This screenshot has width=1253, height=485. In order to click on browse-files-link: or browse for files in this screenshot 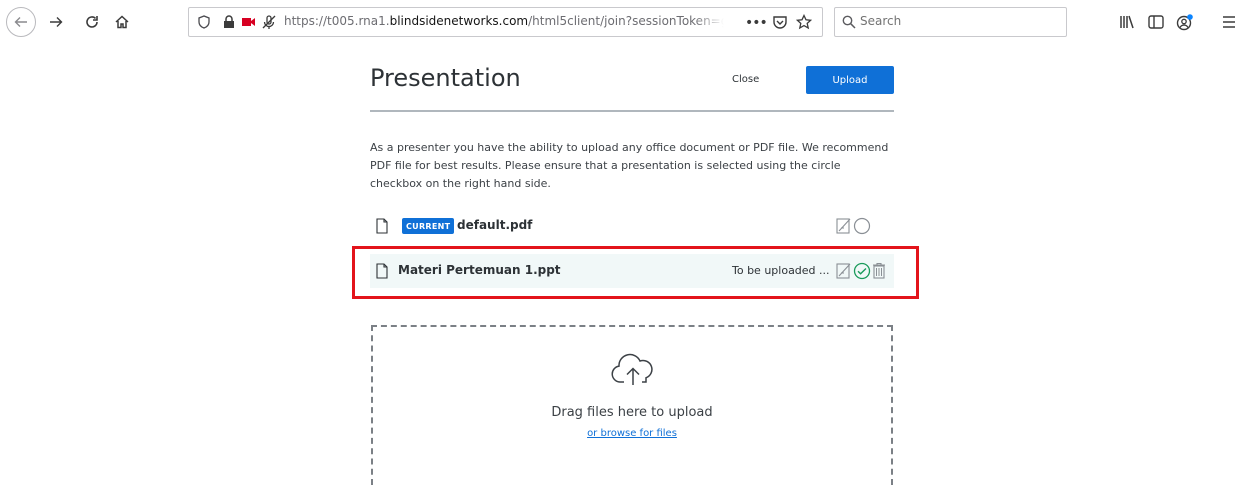, I will do `click(632, 433)`.